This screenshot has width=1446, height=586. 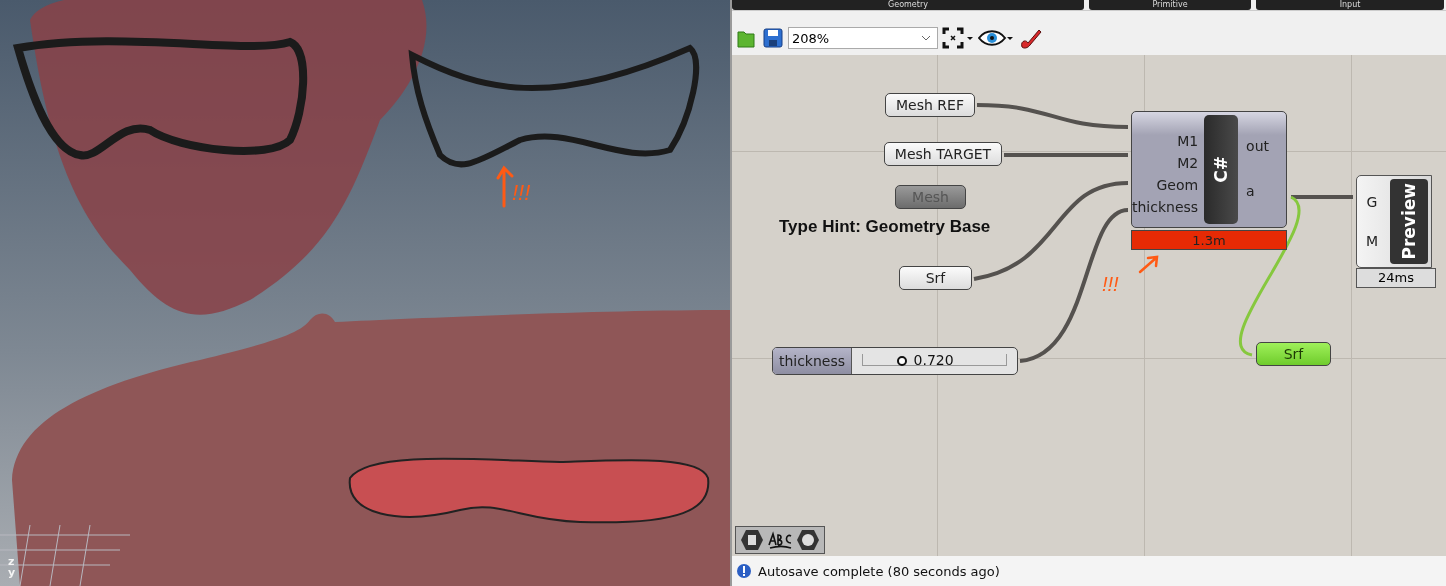 What do you see at coordinates (1221, 169) in the screenshot?
I see `component-capsule: C#` at bounding box center [1221, 169].